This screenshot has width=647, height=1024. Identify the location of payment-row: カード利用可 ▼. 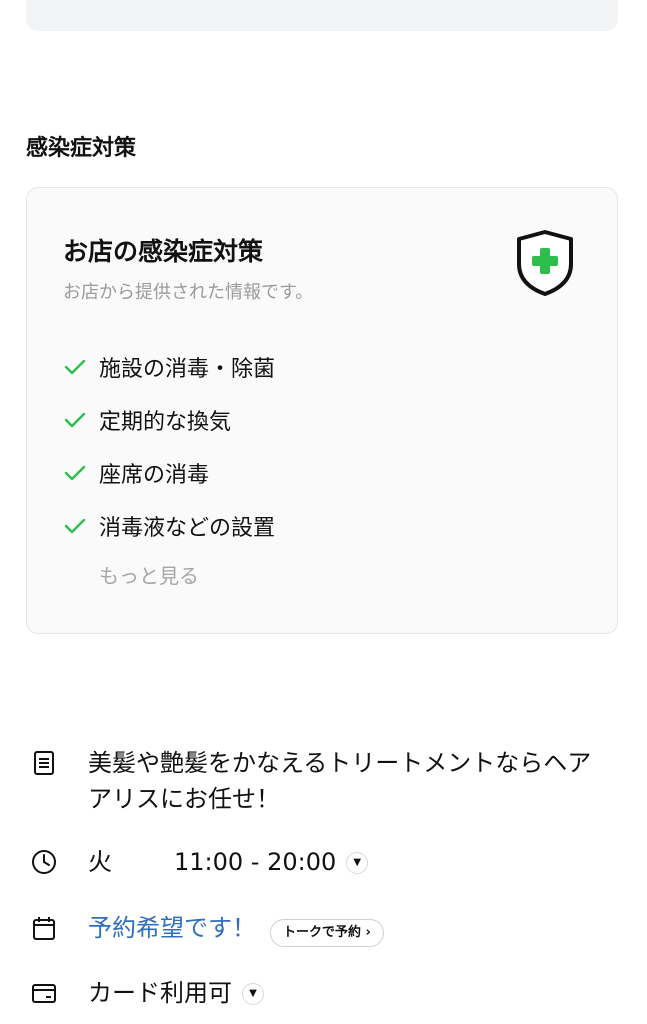
(147, 993).